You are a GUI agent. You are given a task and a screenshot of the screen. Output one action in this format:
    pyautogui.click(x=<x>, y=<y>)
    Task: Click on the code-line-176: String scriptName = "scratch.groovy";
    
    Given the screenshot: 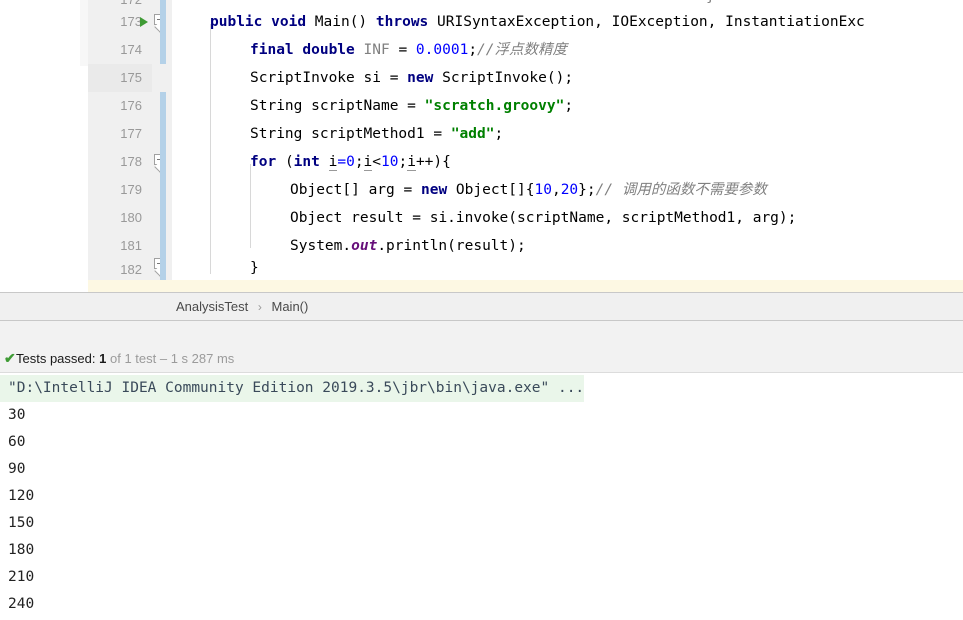 What is the action you would take?
    pyautogui.click(x=412, y=106)
    